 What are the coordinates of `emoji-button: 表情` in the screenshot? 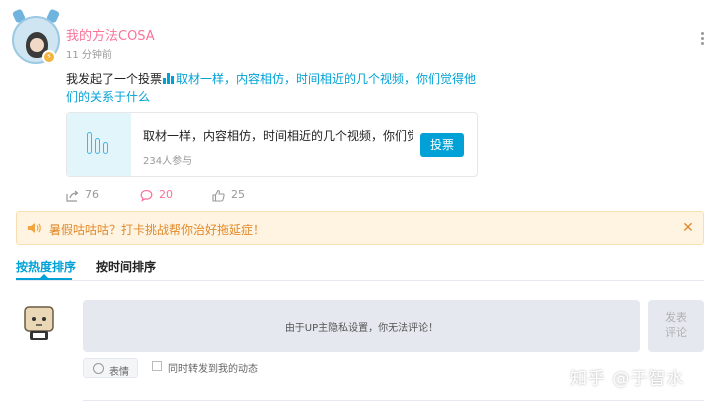 It's located at (110, 368).